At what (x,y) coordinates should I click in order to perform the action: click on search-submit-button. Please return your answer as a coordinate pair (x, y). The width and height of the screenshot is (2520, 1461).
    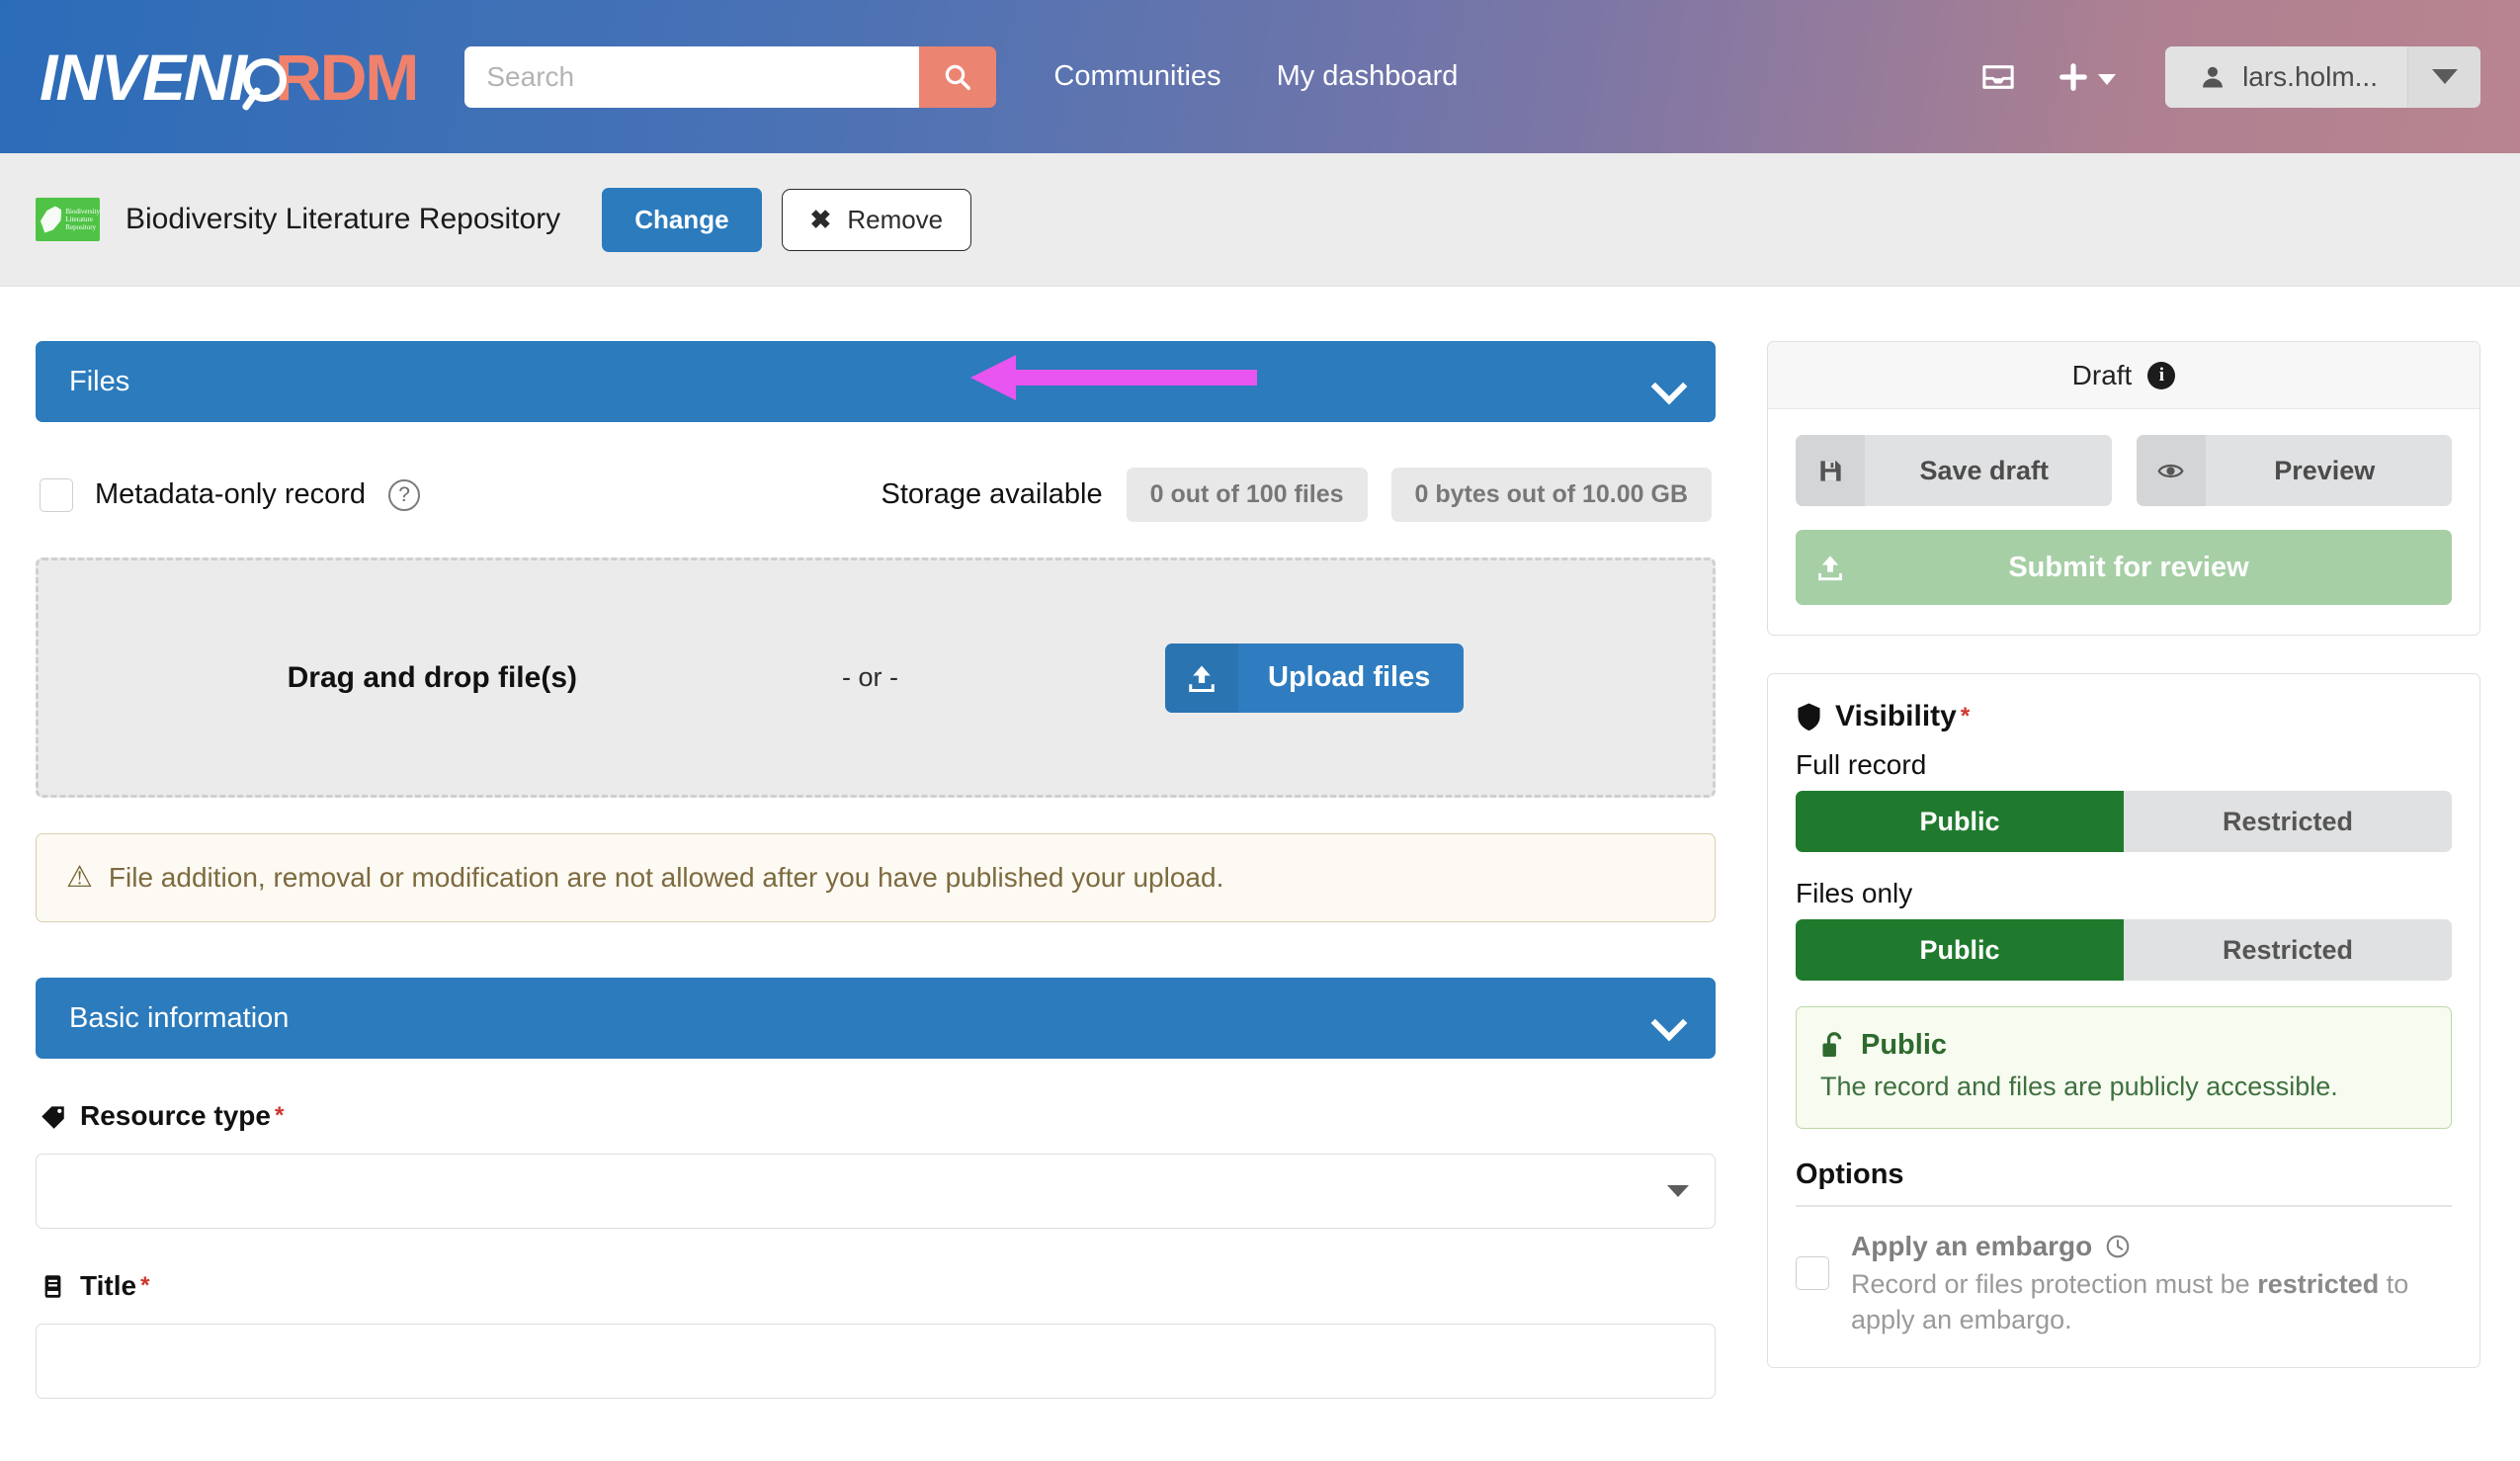
    Looking at the image, I should click on (958, 76).